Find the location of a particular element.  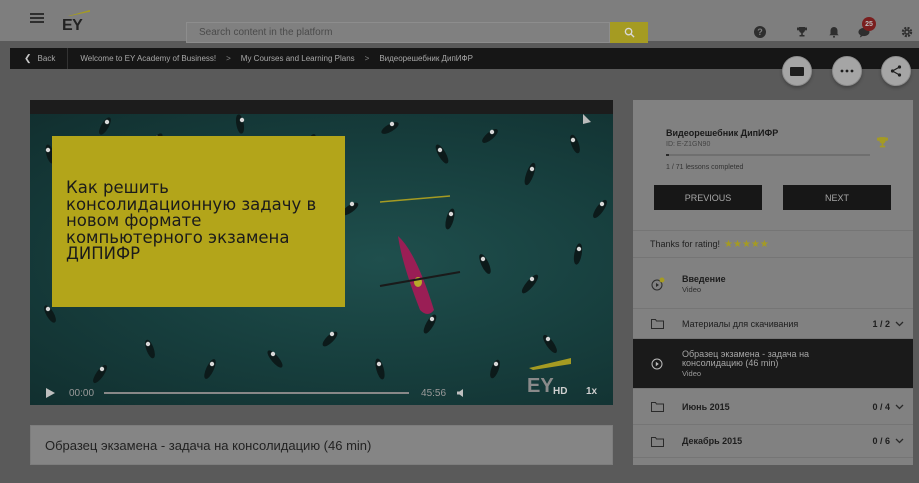

speed-button: 1x is located at coordinates (591, 391).